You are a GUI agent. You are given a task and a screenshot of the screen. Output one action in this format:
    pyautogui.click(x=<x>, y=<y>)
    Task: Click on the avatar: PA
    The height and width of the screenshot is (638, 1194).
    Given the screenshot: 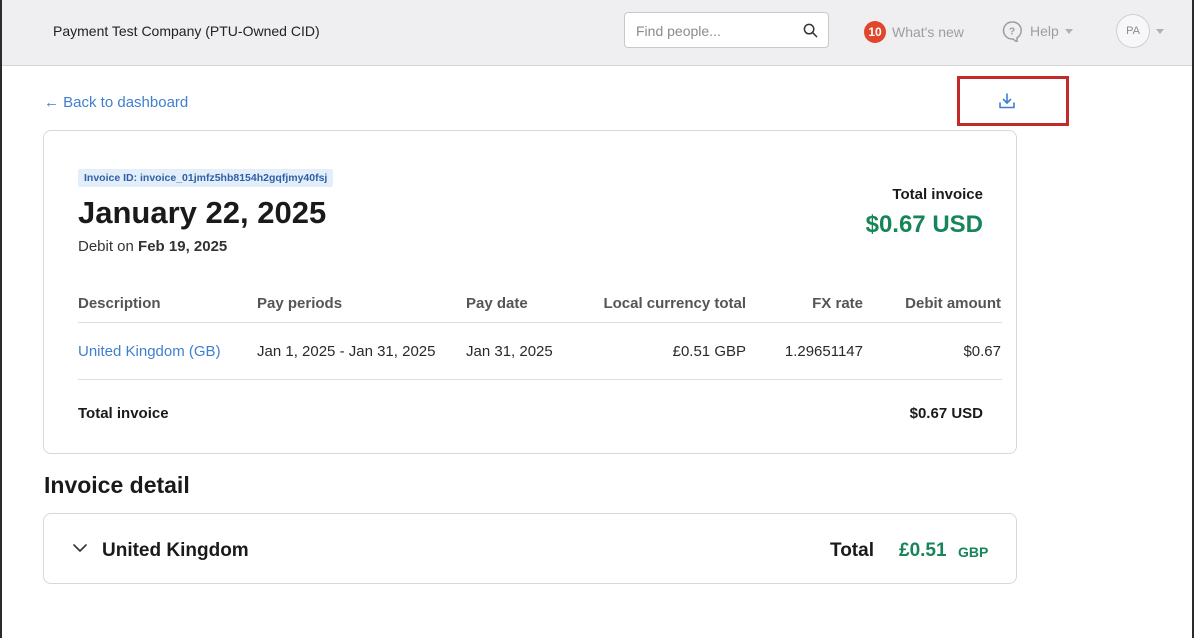 What is the action you would take?
    pyautogui.click(x=1133, y=31)
    